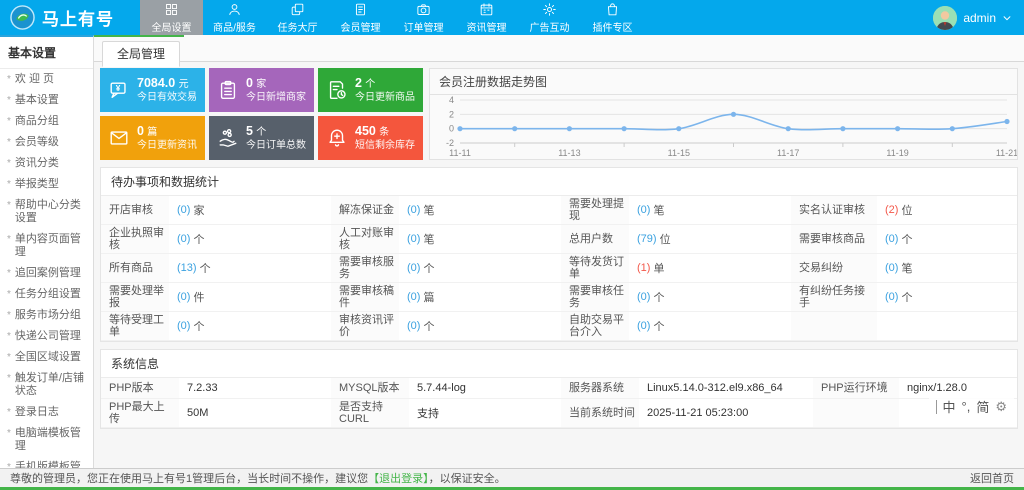 This screenshot has width=1024, height=490. What do you see at coordinates (261, 138) in the screenshot?
I see `stat-card-4: 5 个 今日订单总数` at bounding box center [261, 138].